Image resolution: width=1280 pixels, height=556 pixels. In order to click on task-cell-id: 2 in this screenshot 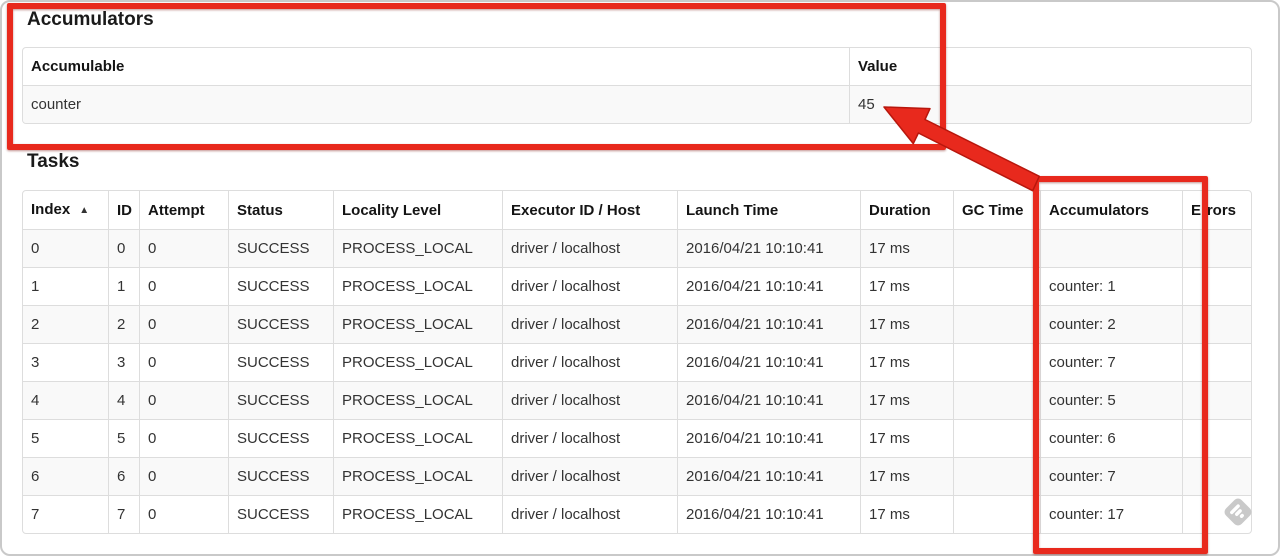, I will do `click(123, 324)`.